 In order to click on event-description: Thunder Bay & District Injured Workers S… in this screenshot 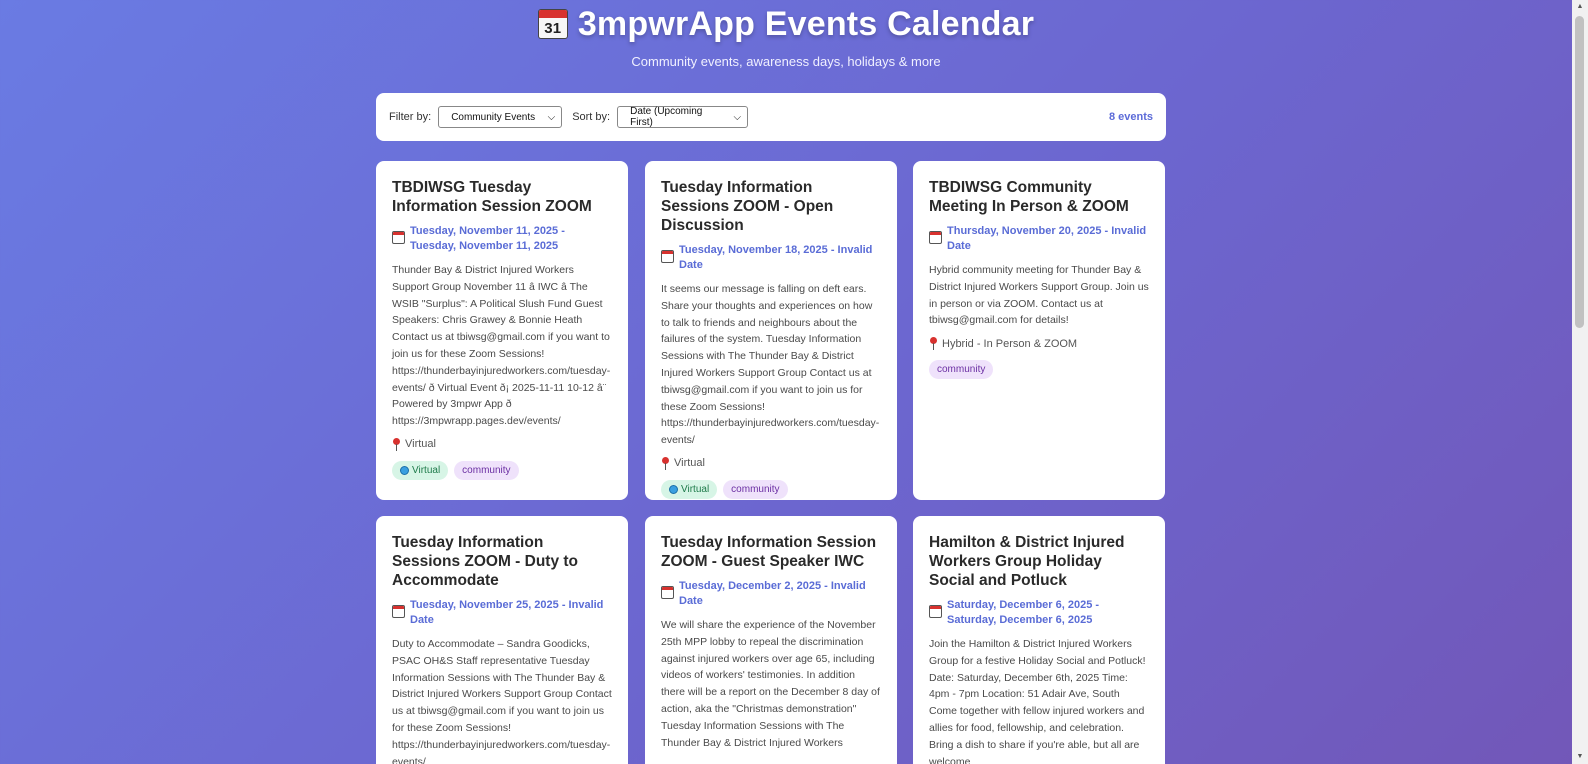, I will do `click(501, 346)`.